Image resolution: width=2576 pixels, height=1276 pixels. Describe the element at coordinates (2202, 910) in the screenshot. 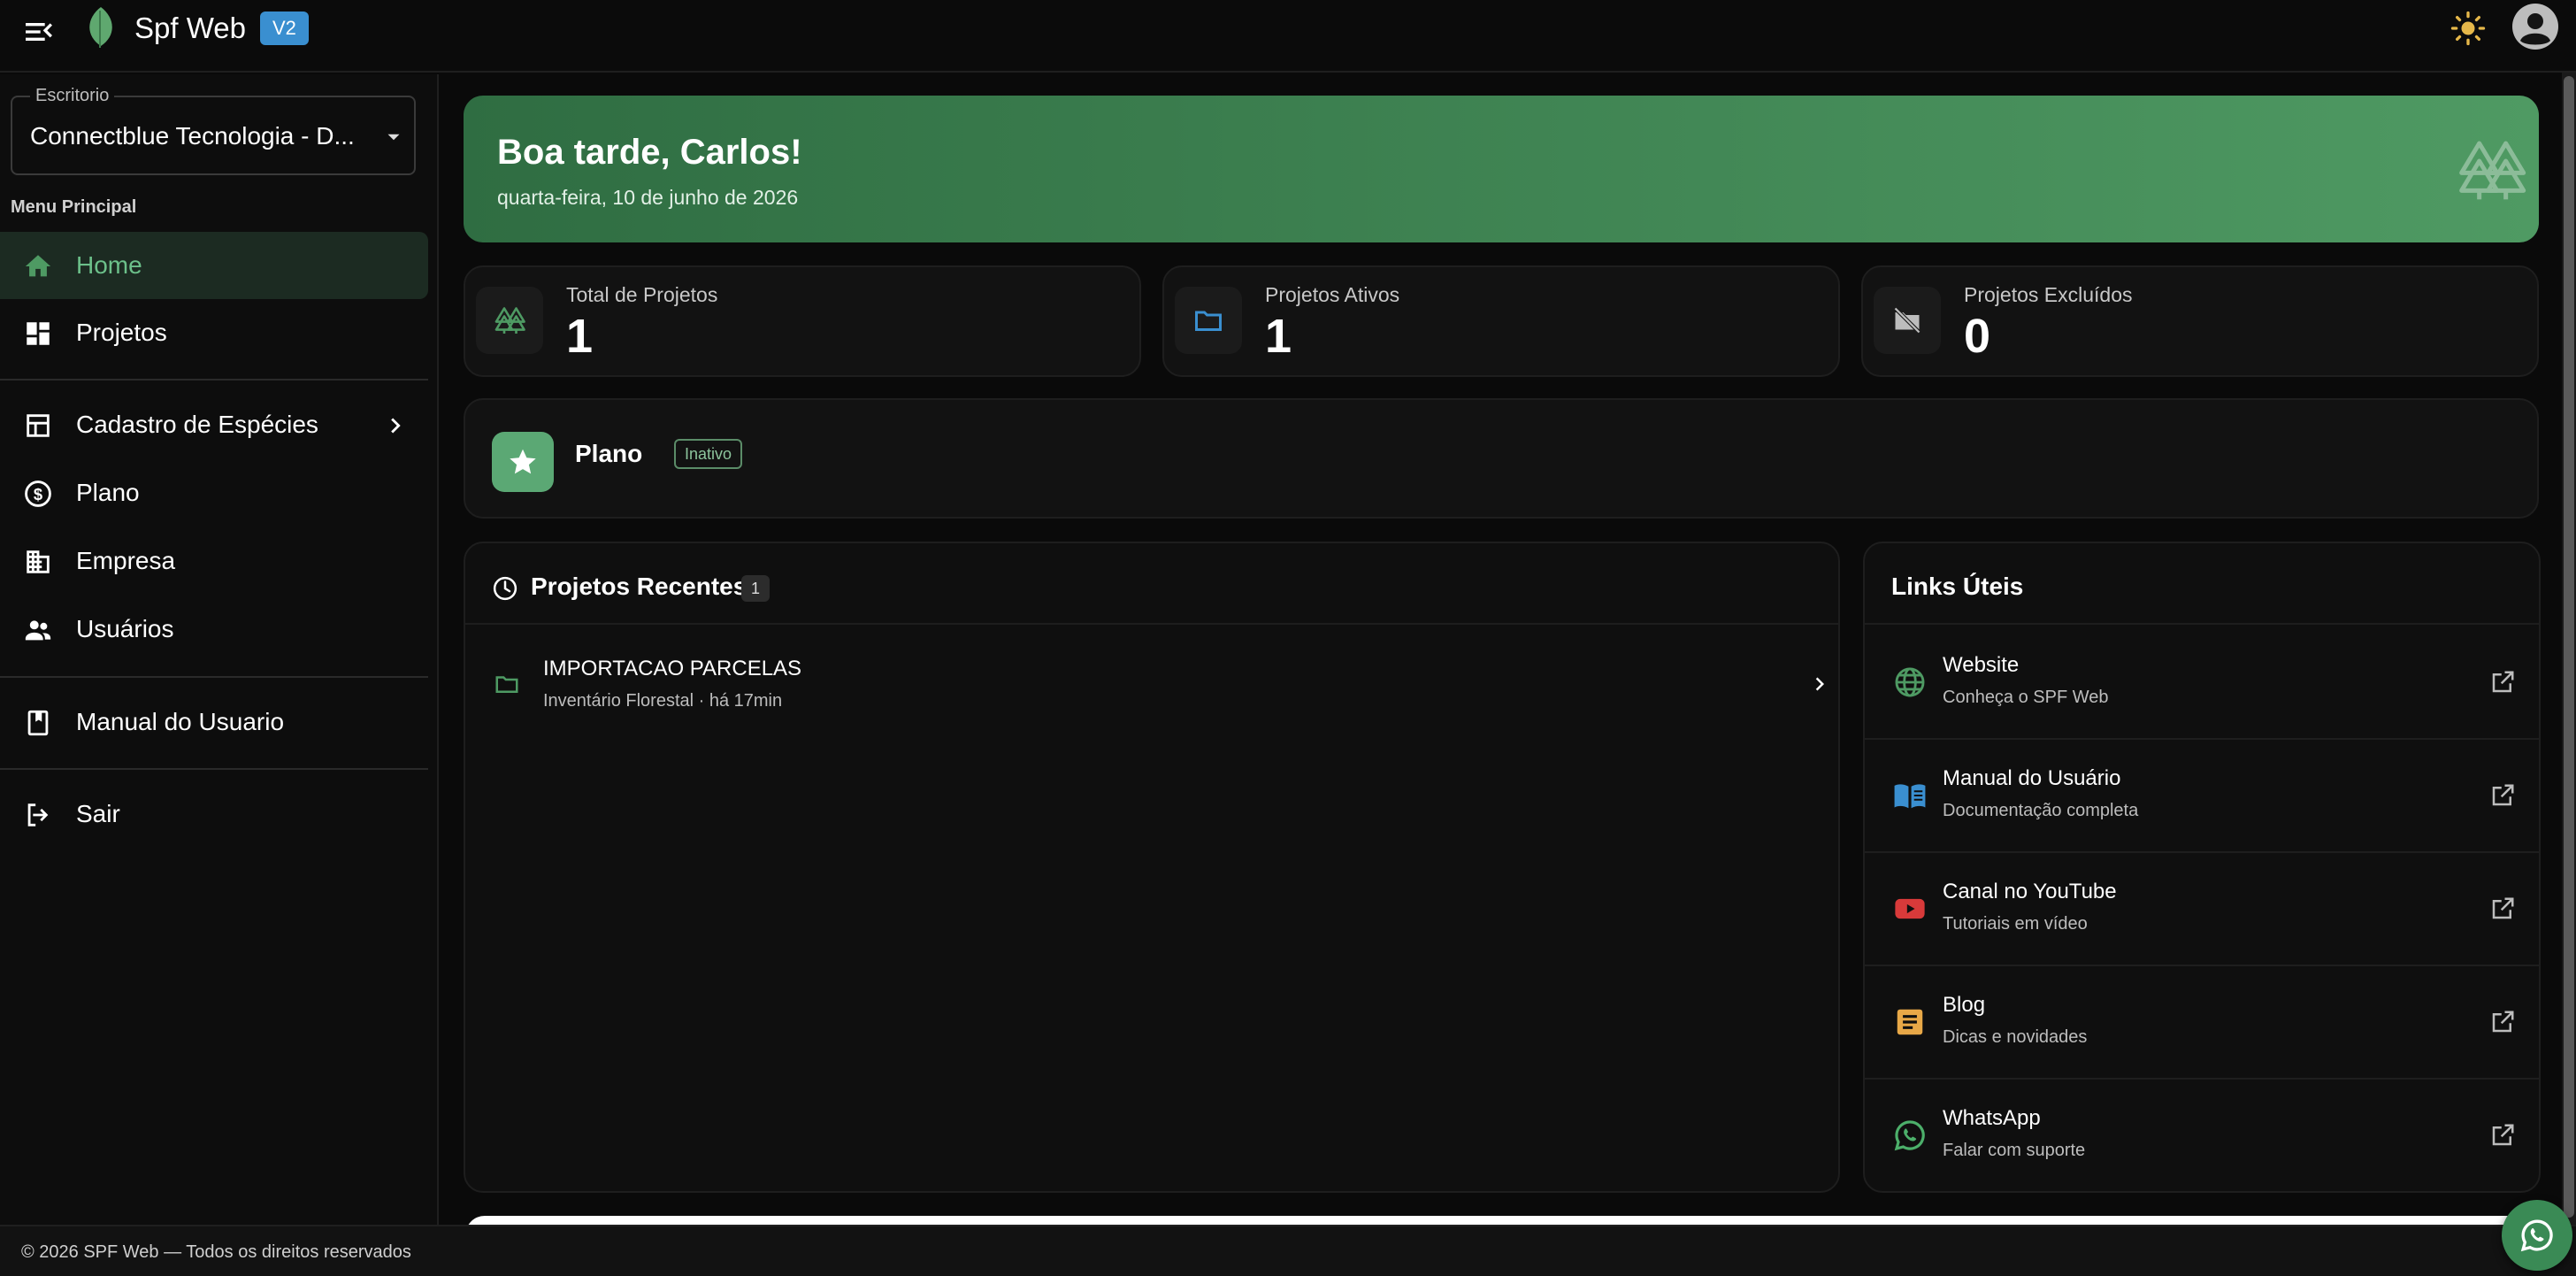

I see `link-youtube: Canal no YouTube Tutoriais em vídeo` at that location.